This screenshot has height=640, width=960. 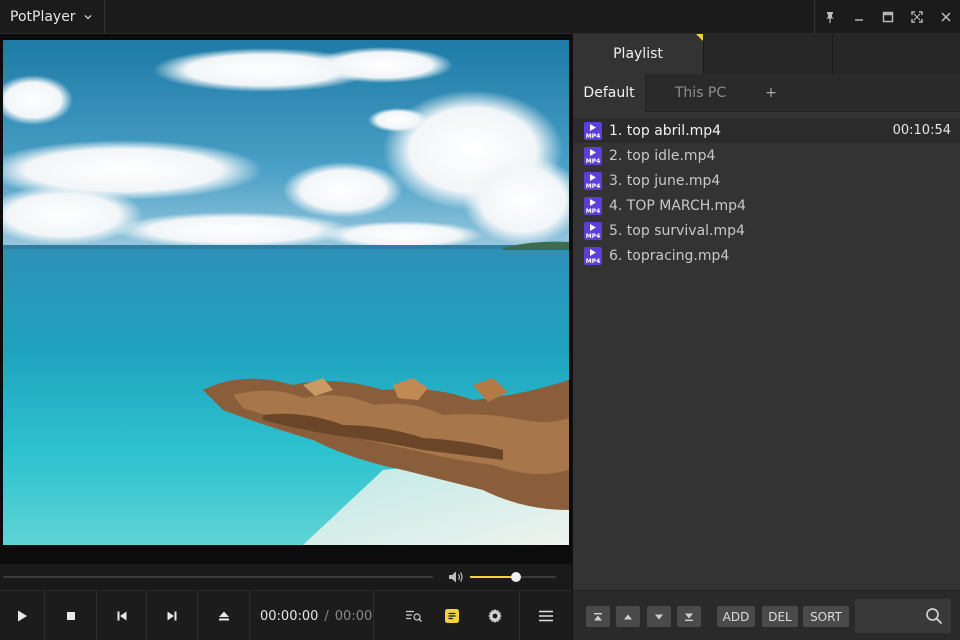 I want to click on subtab-default: Default, so click(x=609, y=93).